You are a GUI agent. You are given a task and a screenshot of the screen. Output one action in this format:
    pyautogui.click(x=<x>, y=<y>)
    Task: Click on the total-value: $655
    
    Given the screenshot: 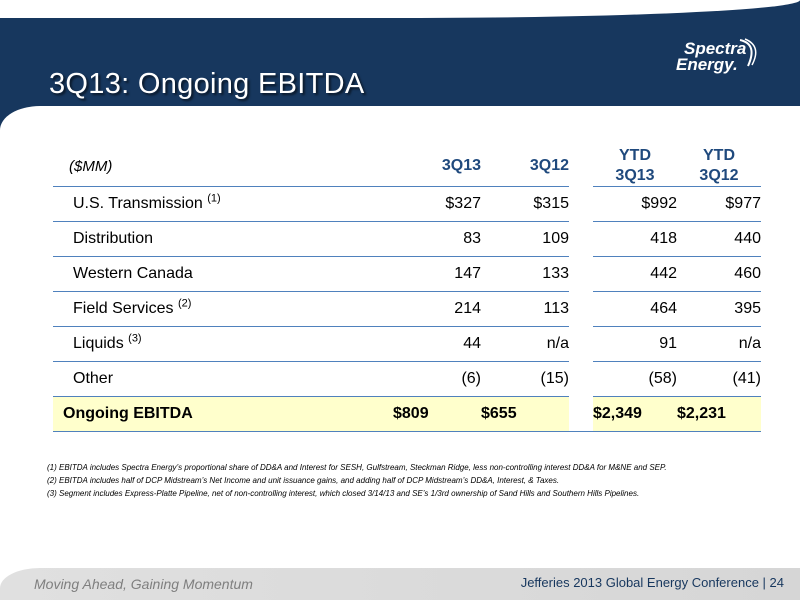 What is the action you would take?
    pyautogui.click(x=525, y=414)
    